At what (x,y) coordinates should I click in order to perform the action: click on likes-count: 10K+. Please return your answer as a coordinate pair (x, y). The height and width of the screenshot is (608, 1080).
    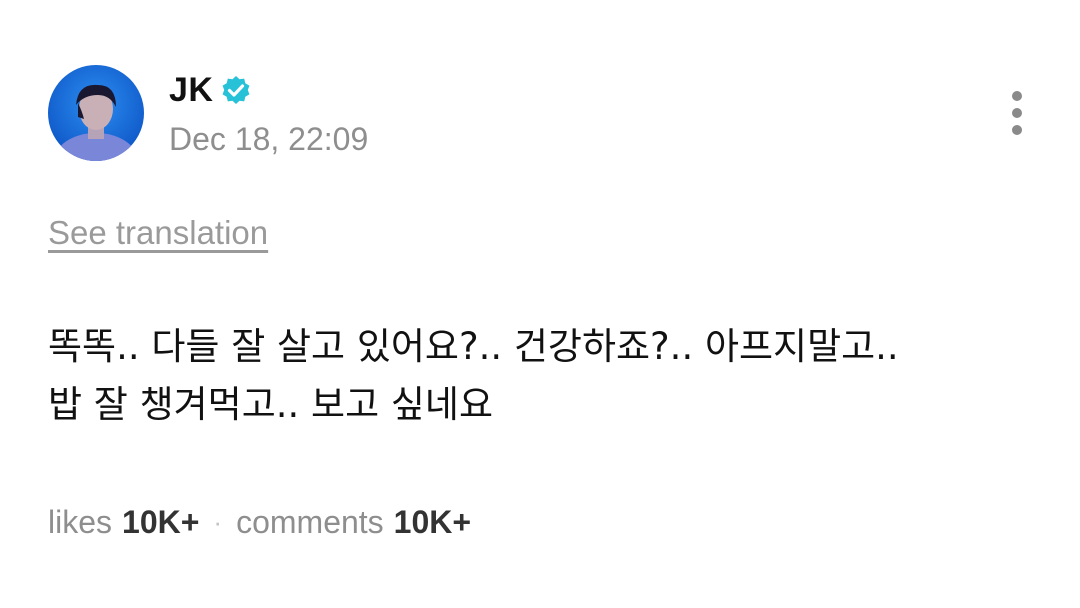
    Looking at the image, I should click on (161, 522).